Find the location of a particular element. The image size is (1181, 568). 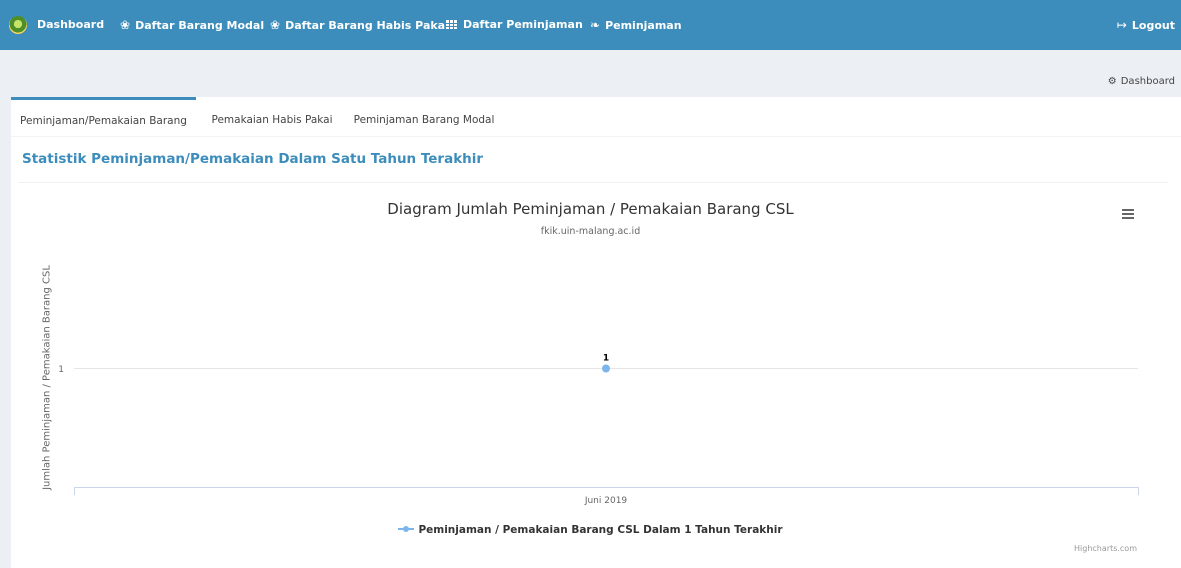

data-point is located at coordinates (606, 368).